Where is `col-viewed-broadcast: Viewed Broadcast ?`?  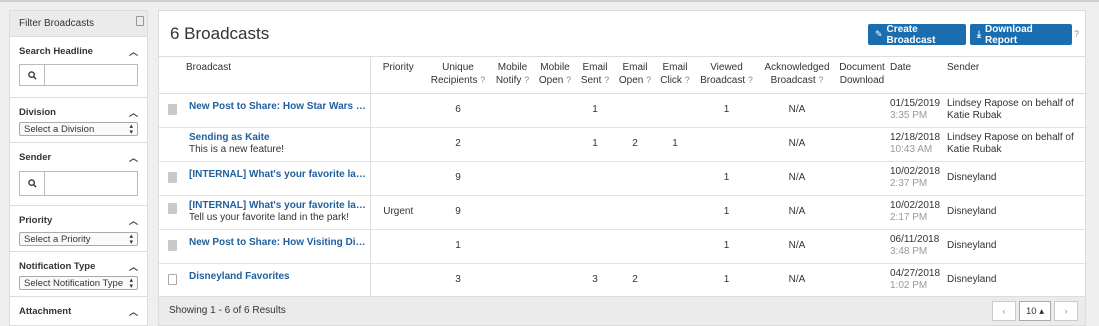
col-viewed-broadcast: Viewed Broadcast ? is located at coordinates (726, 75).